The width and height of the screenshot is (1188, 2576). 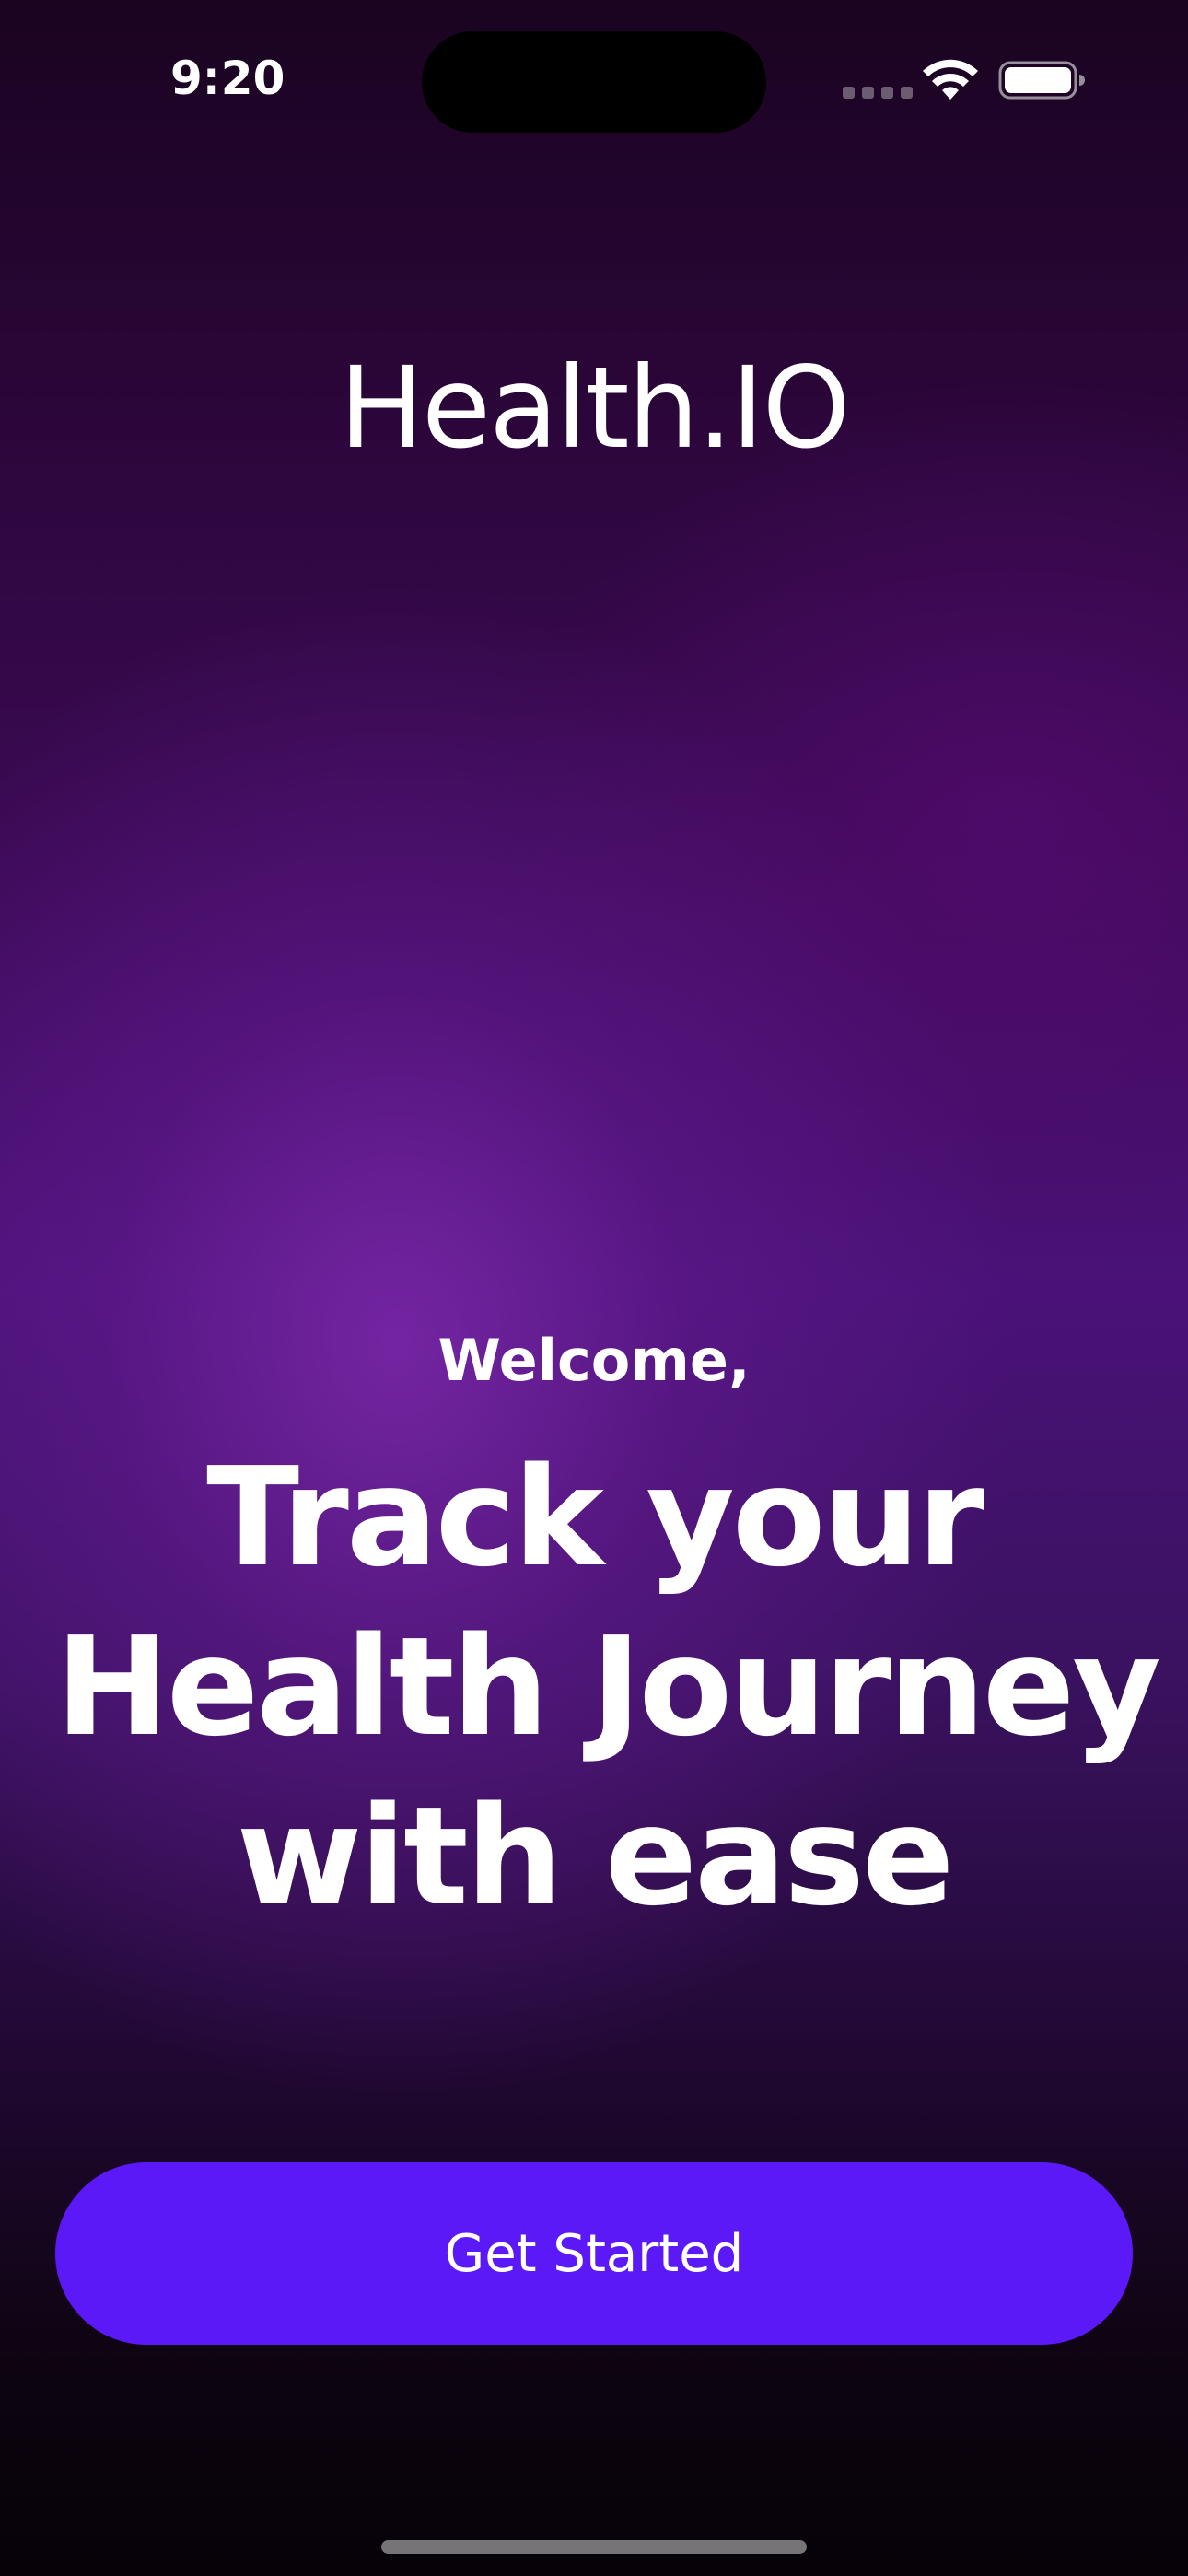 I want to click on headline-line-2: Health Journey, so click(x=608, y=1687).